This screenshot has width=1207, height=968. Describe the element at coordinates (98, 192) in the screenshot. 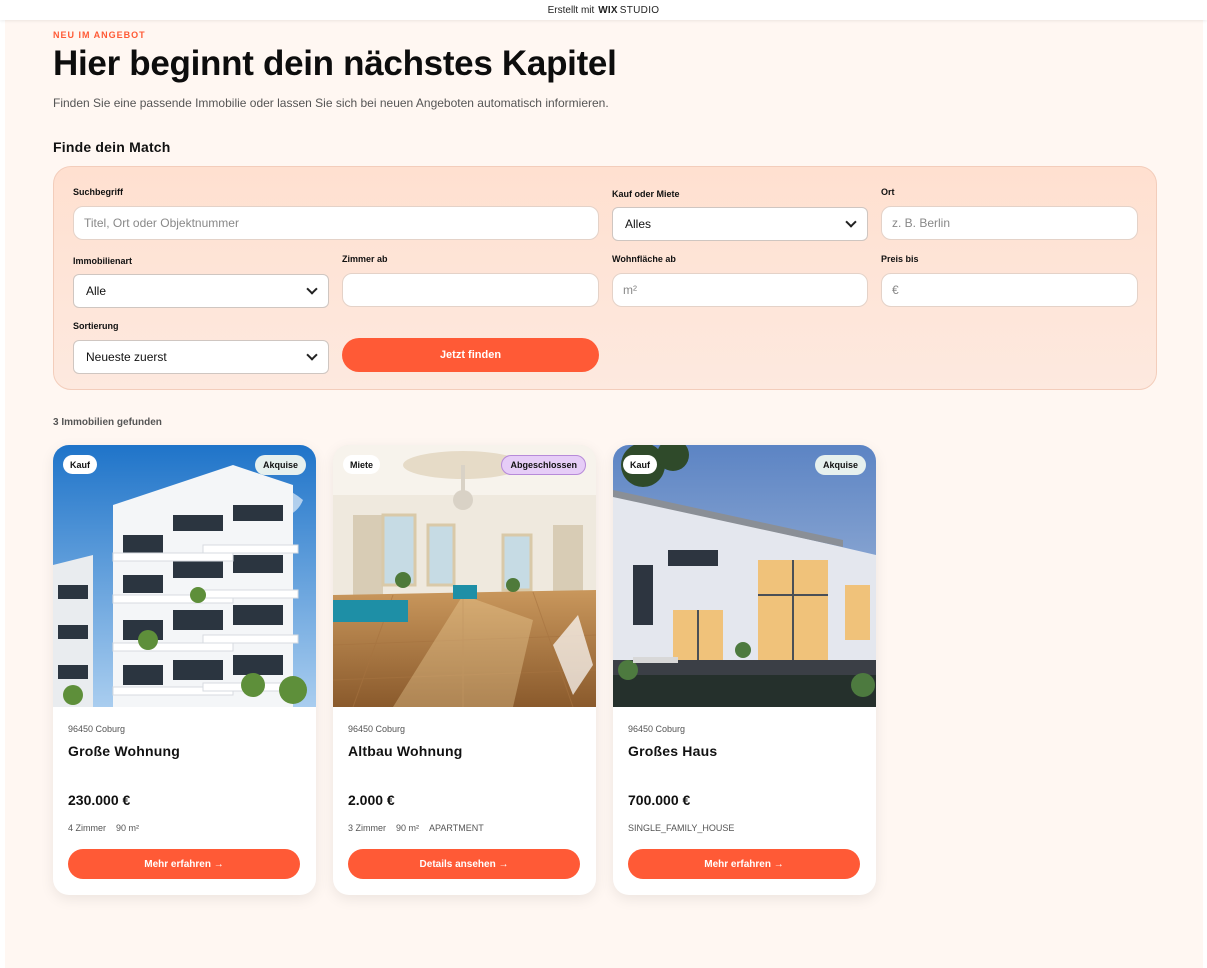

I see `keyword-label: Suchbegriff` at that location.